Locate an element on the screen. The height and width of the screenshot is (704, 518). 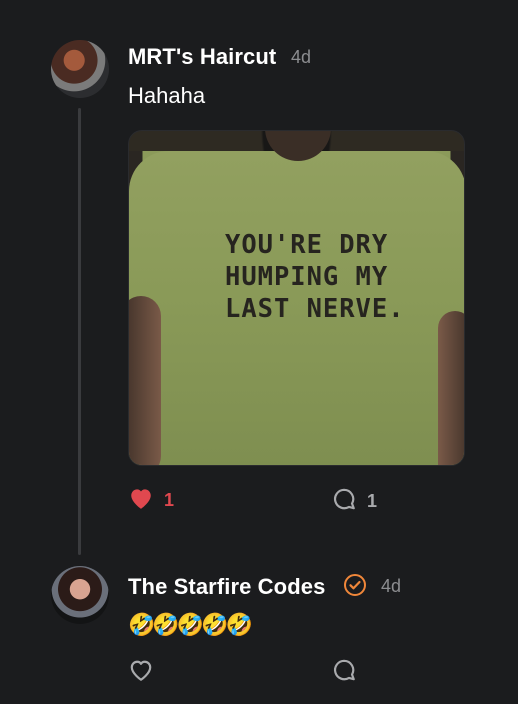
verified-check-icon is located at coordinates (355, 585).